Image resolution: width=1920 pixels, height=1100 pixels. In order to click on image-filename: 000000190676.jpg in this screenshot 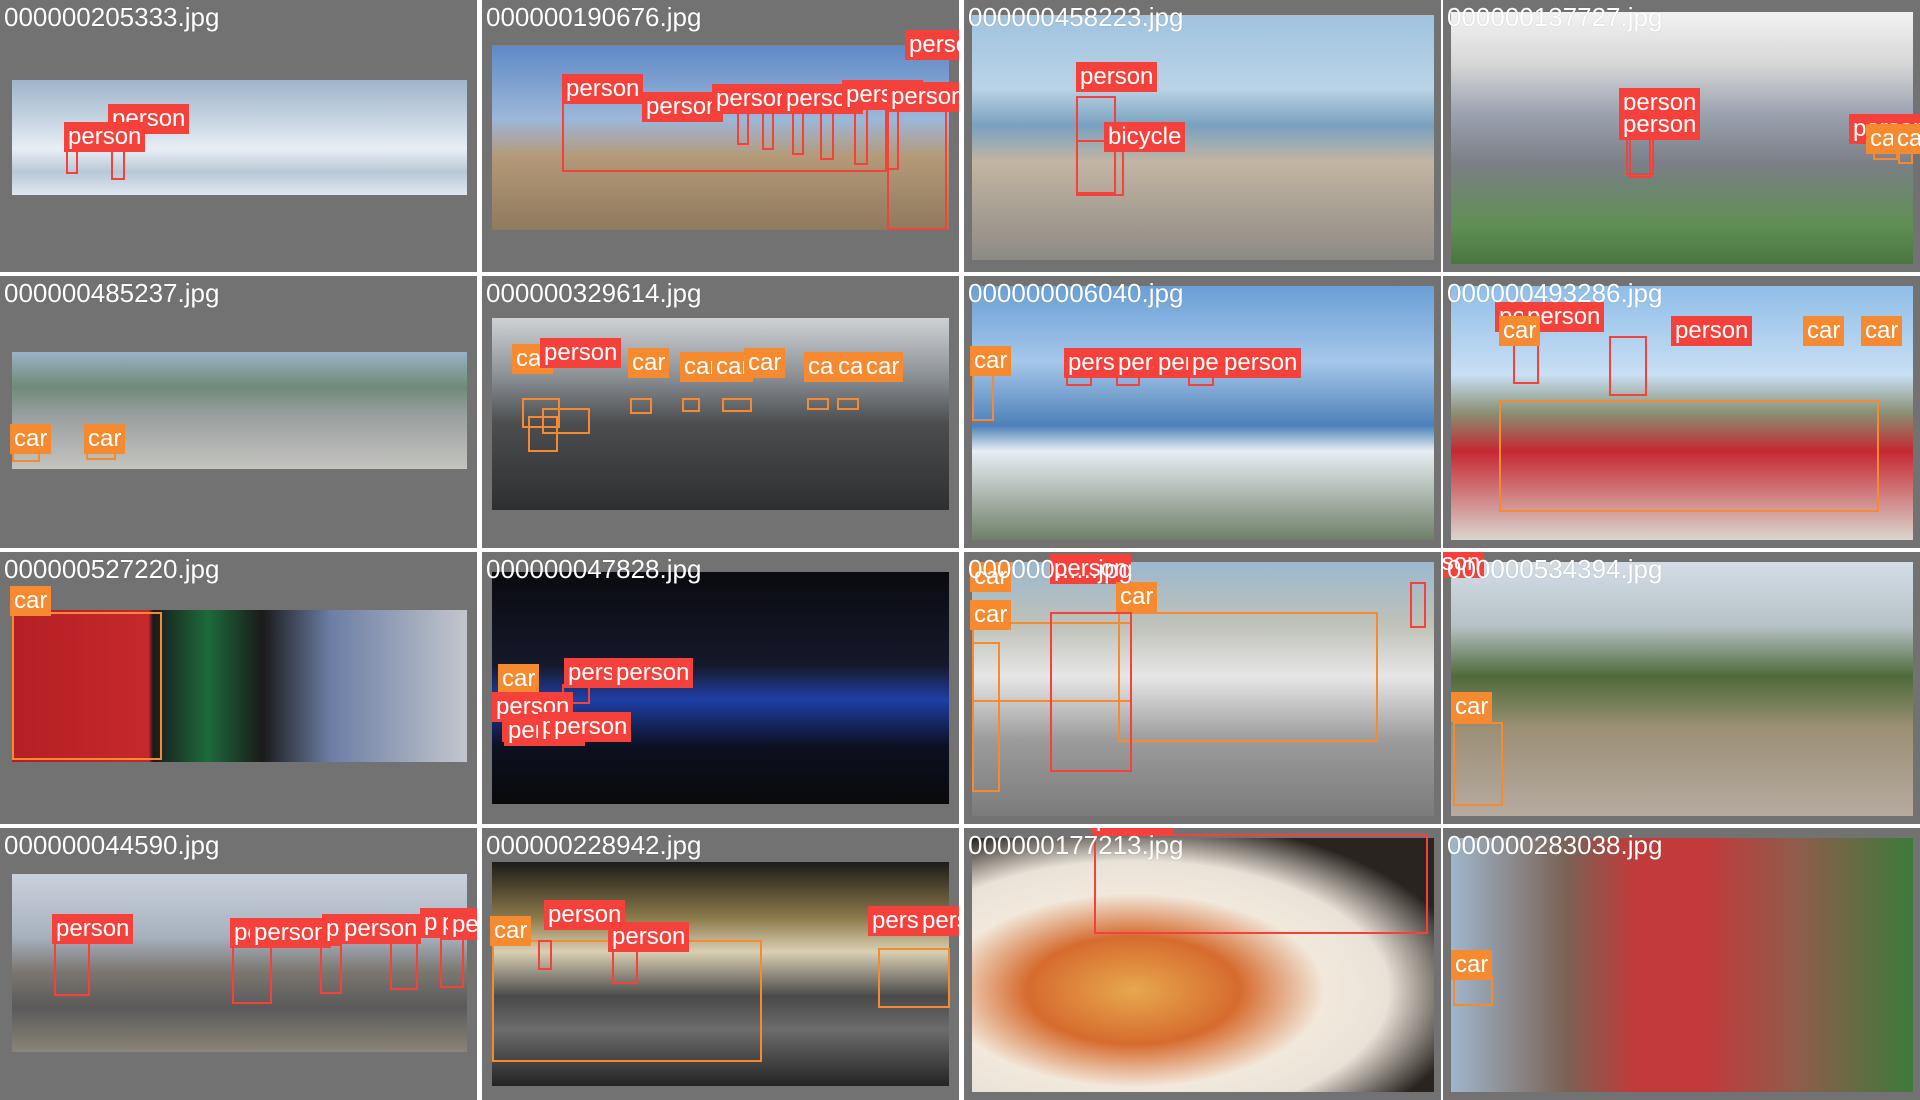, I will do `click(594, 17)`.